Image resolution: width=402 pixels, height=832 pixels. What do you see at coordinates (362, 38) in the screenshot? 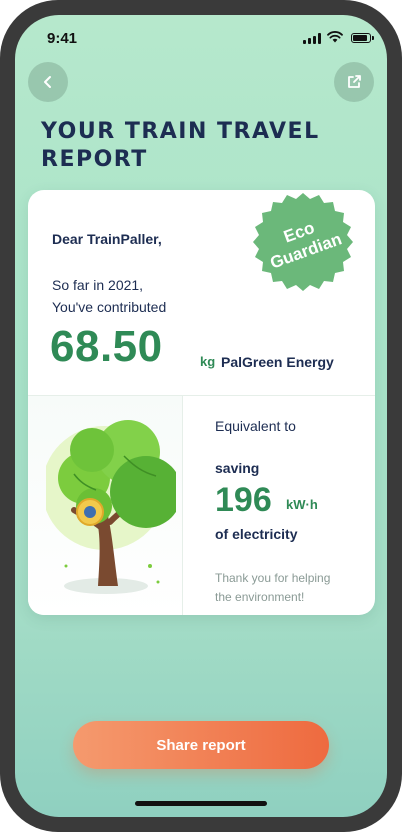
I see `battery-icon` at bounding box center [362, 38].